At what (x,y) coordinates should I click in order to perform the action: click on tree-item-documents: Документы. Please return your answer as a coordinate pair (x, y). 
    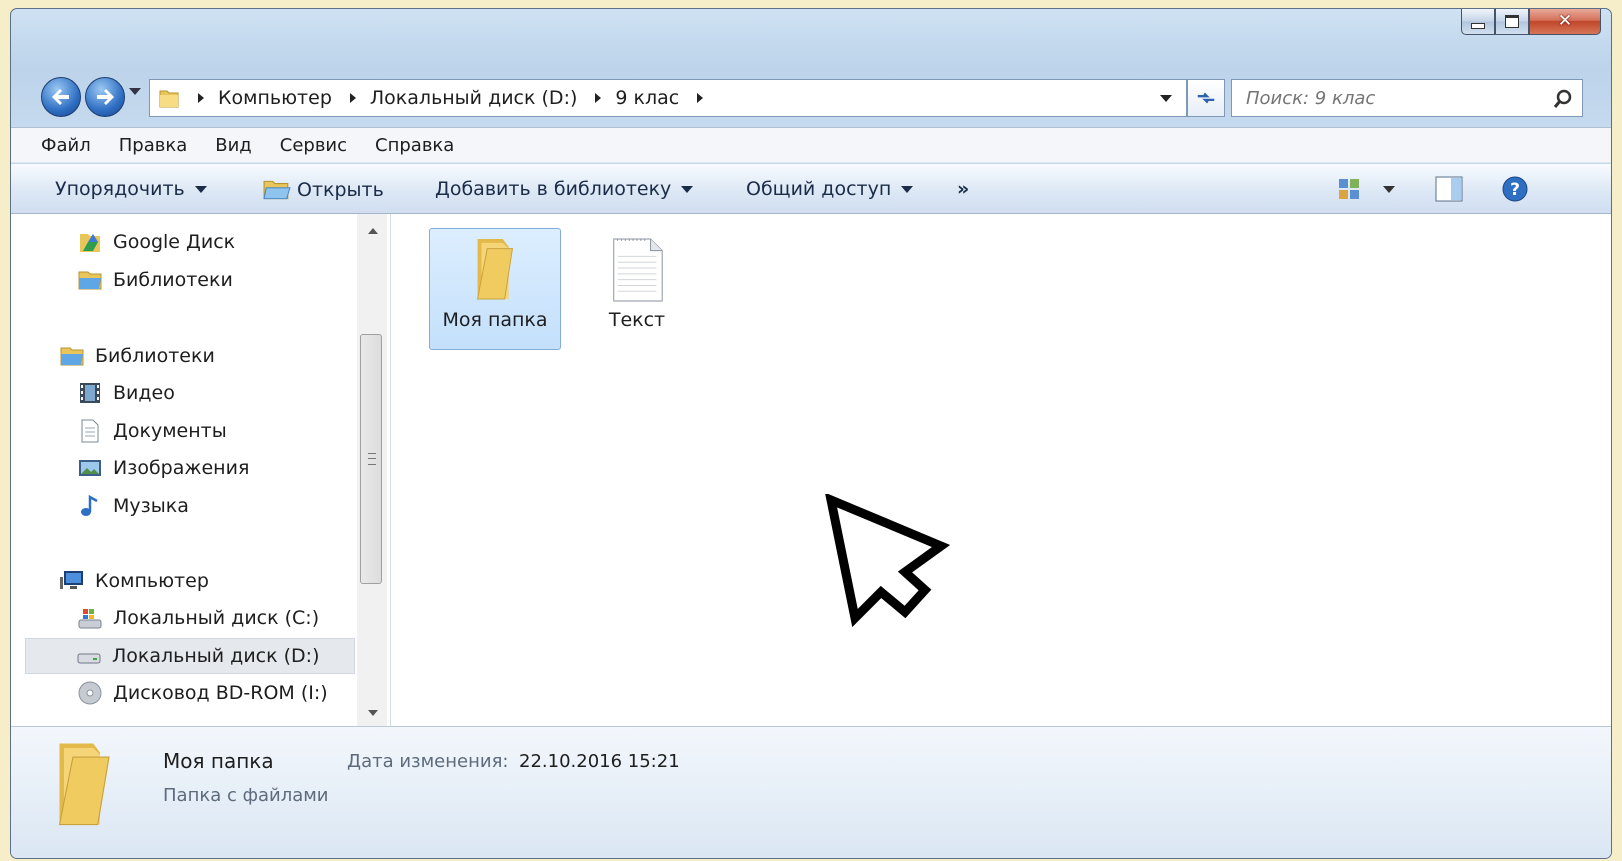
    Looking at the image, I should click on (152, 431).